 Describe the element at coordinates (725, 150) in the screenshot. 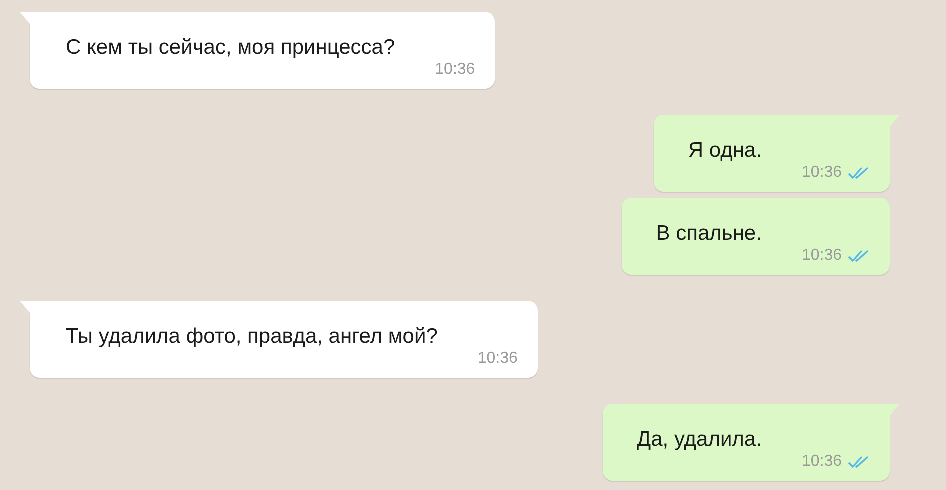

I see `message-text: Я одна.` at that location.